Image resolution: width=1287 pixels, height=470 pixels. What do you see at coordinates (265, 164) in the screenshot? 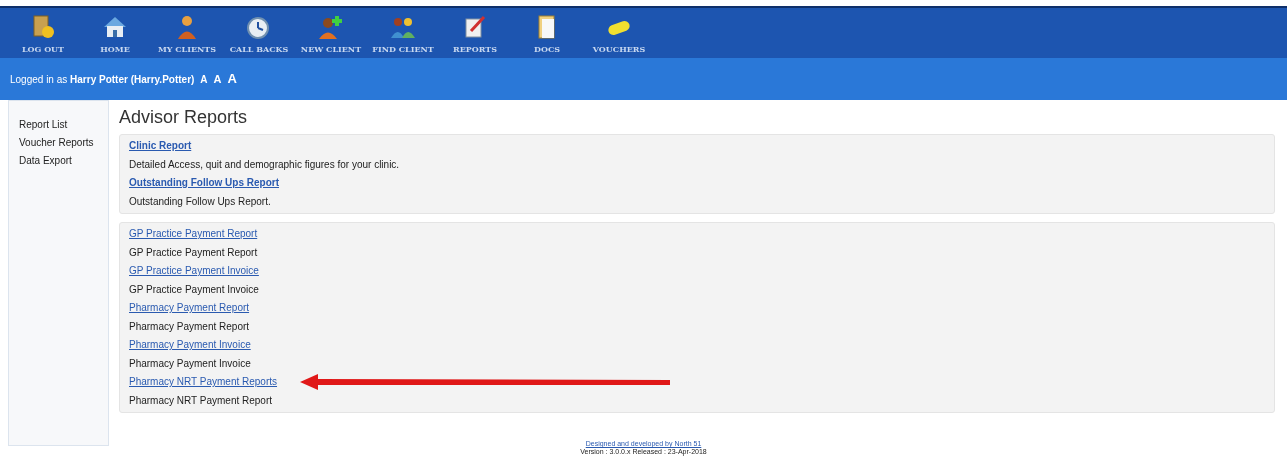
I see `report-description: Detailed Access, quit and demographic figures for your clinic.` at bounding box center [265, 164].